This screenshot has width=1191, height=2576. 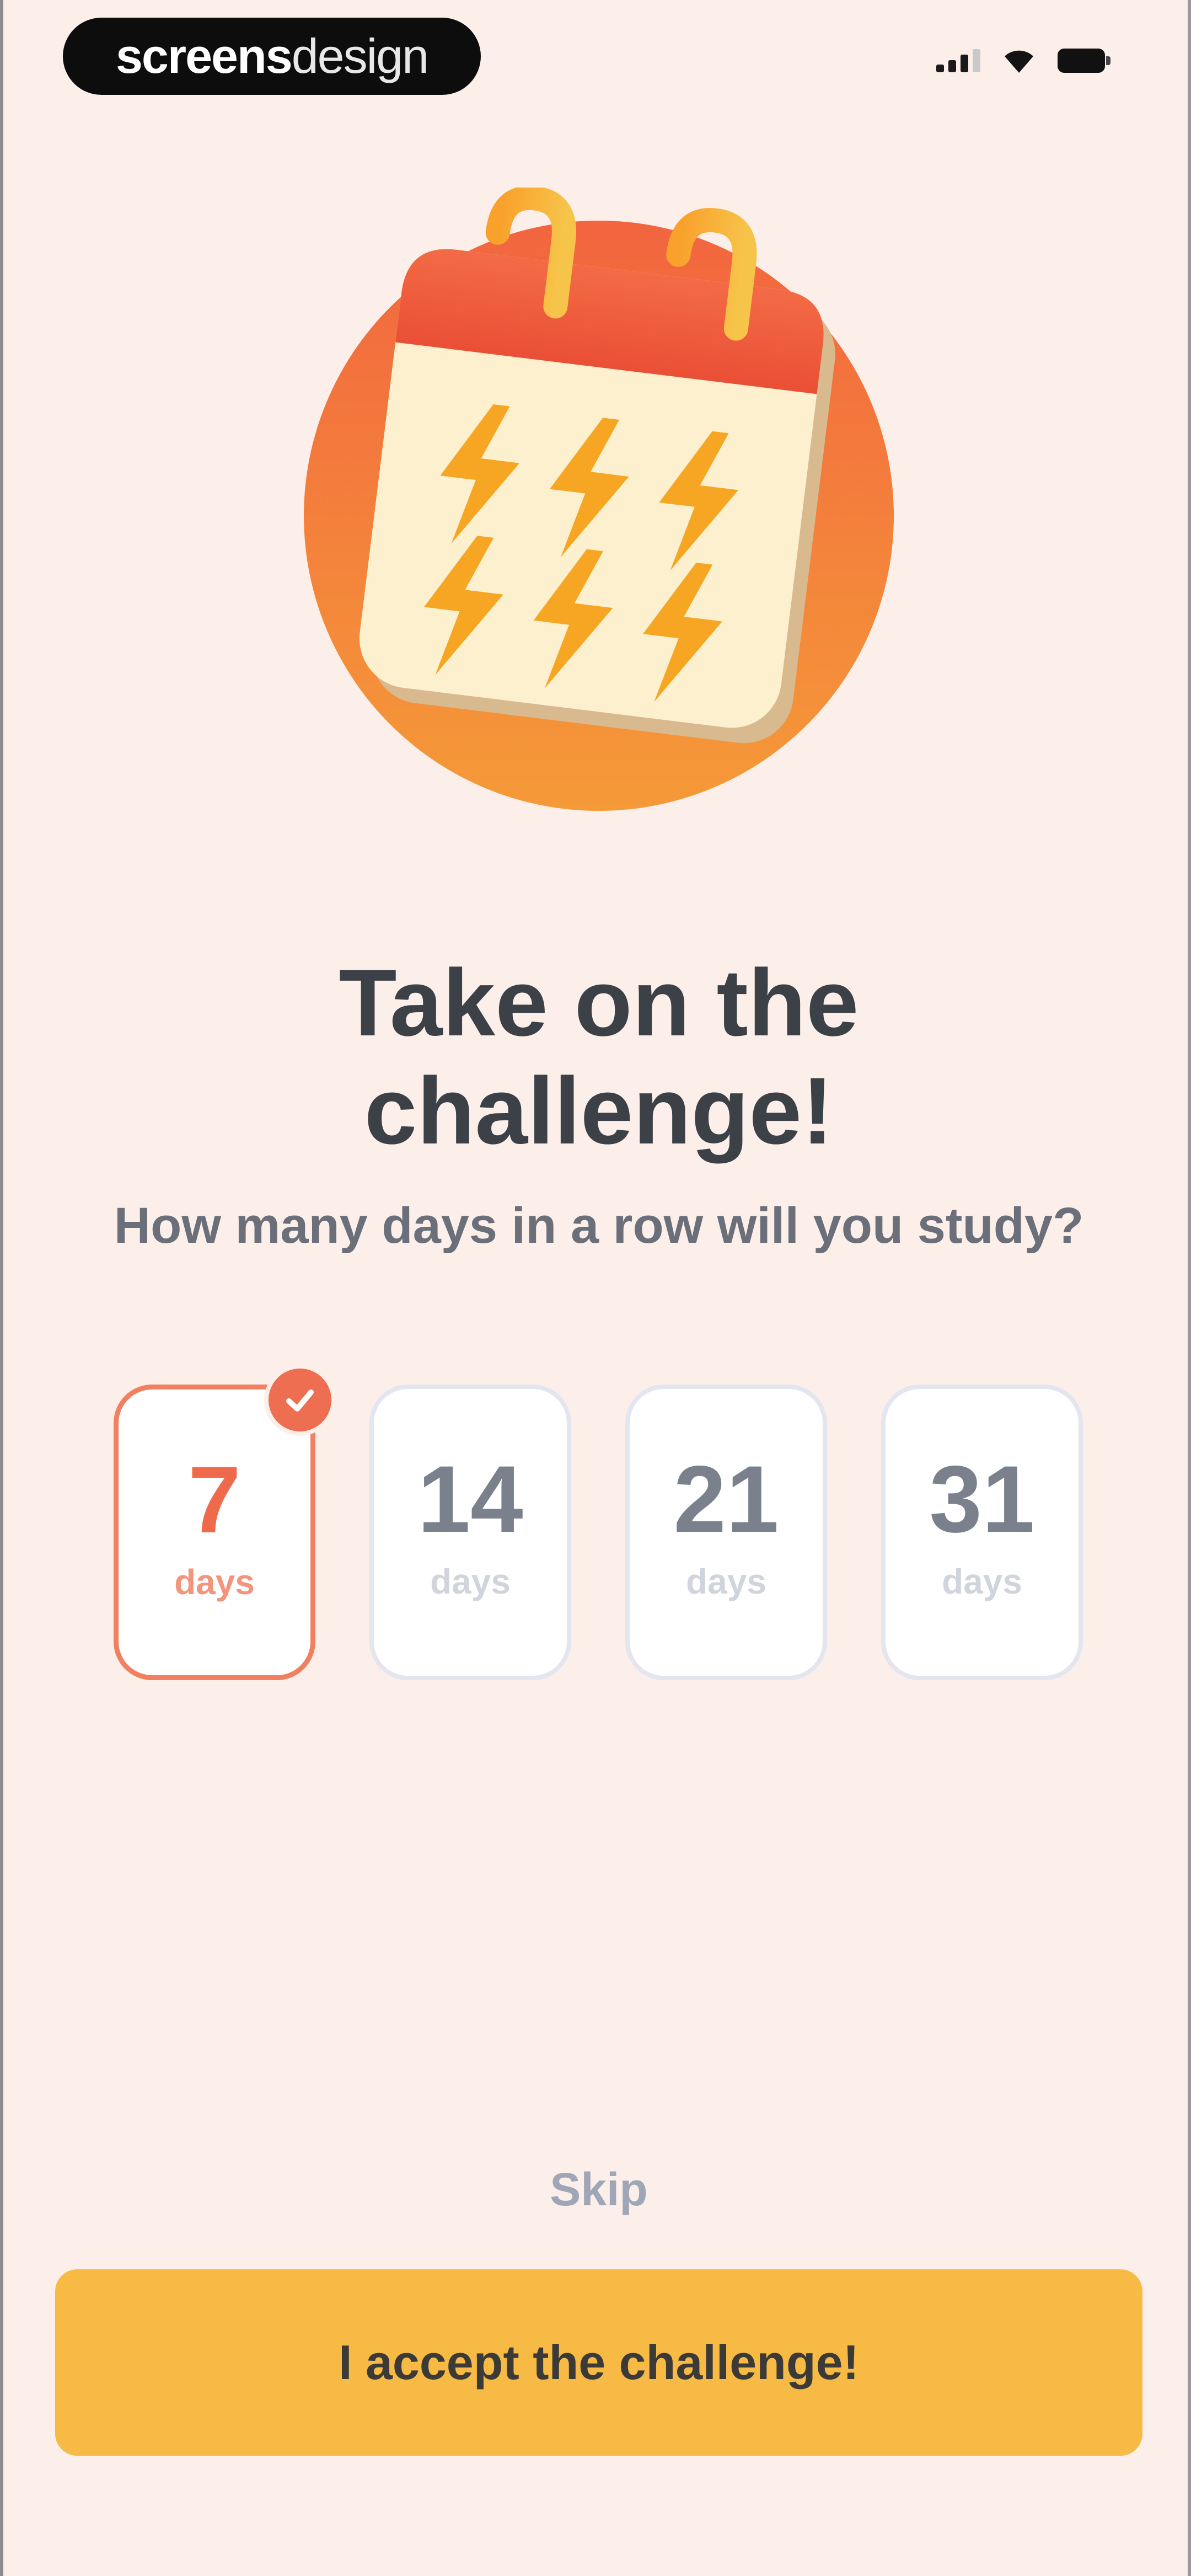 What do you see at coordinates (204, 56) in the screenshot?
I see `brand-logo-bold: screens` at bounding box center [204, 56].